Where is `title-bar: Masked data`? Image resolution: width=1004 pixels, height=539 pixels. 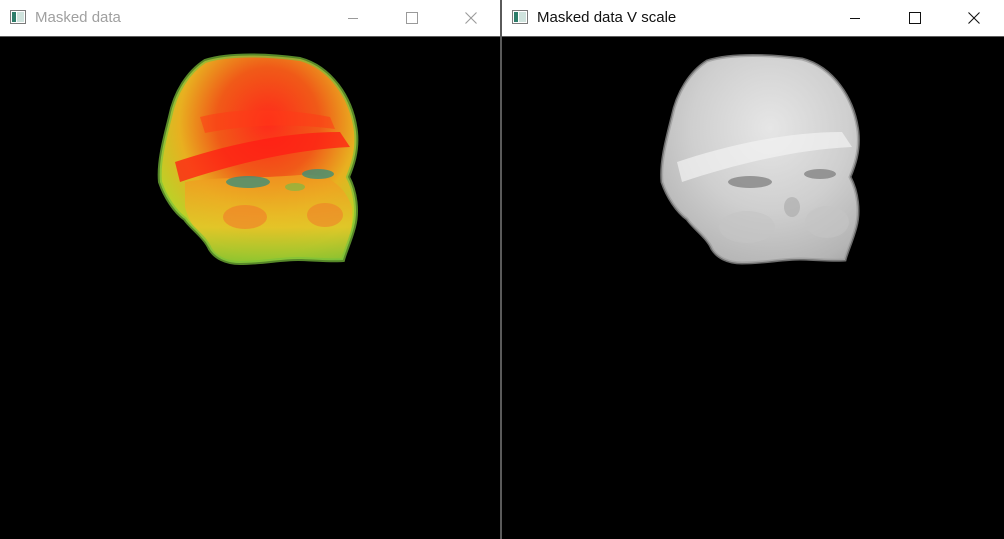
title-bar: Masked data is located at coordinates (250, 18).